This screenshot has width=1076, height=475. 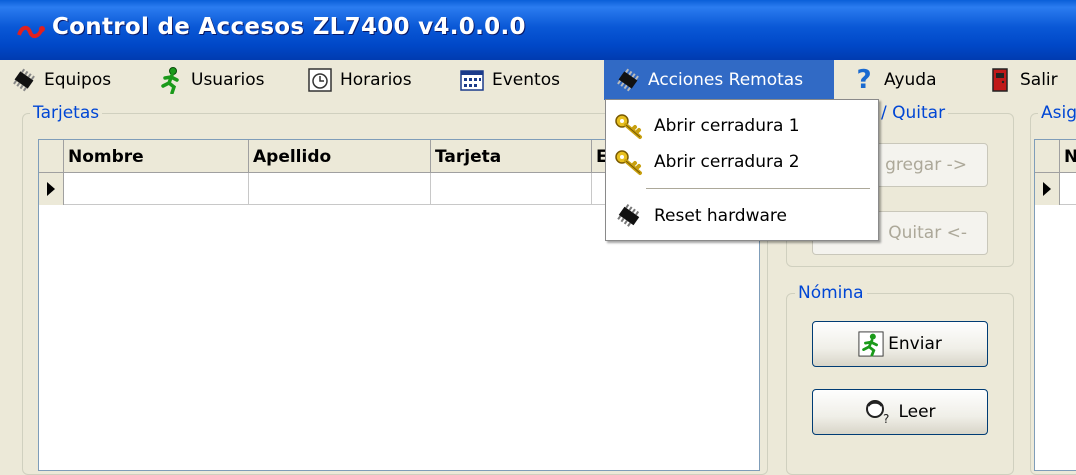 What do you see at coordinates (927, 233) in the screenshot?
I see `quitar-button-label: Quitar <-` at bounding box center [927, 233].